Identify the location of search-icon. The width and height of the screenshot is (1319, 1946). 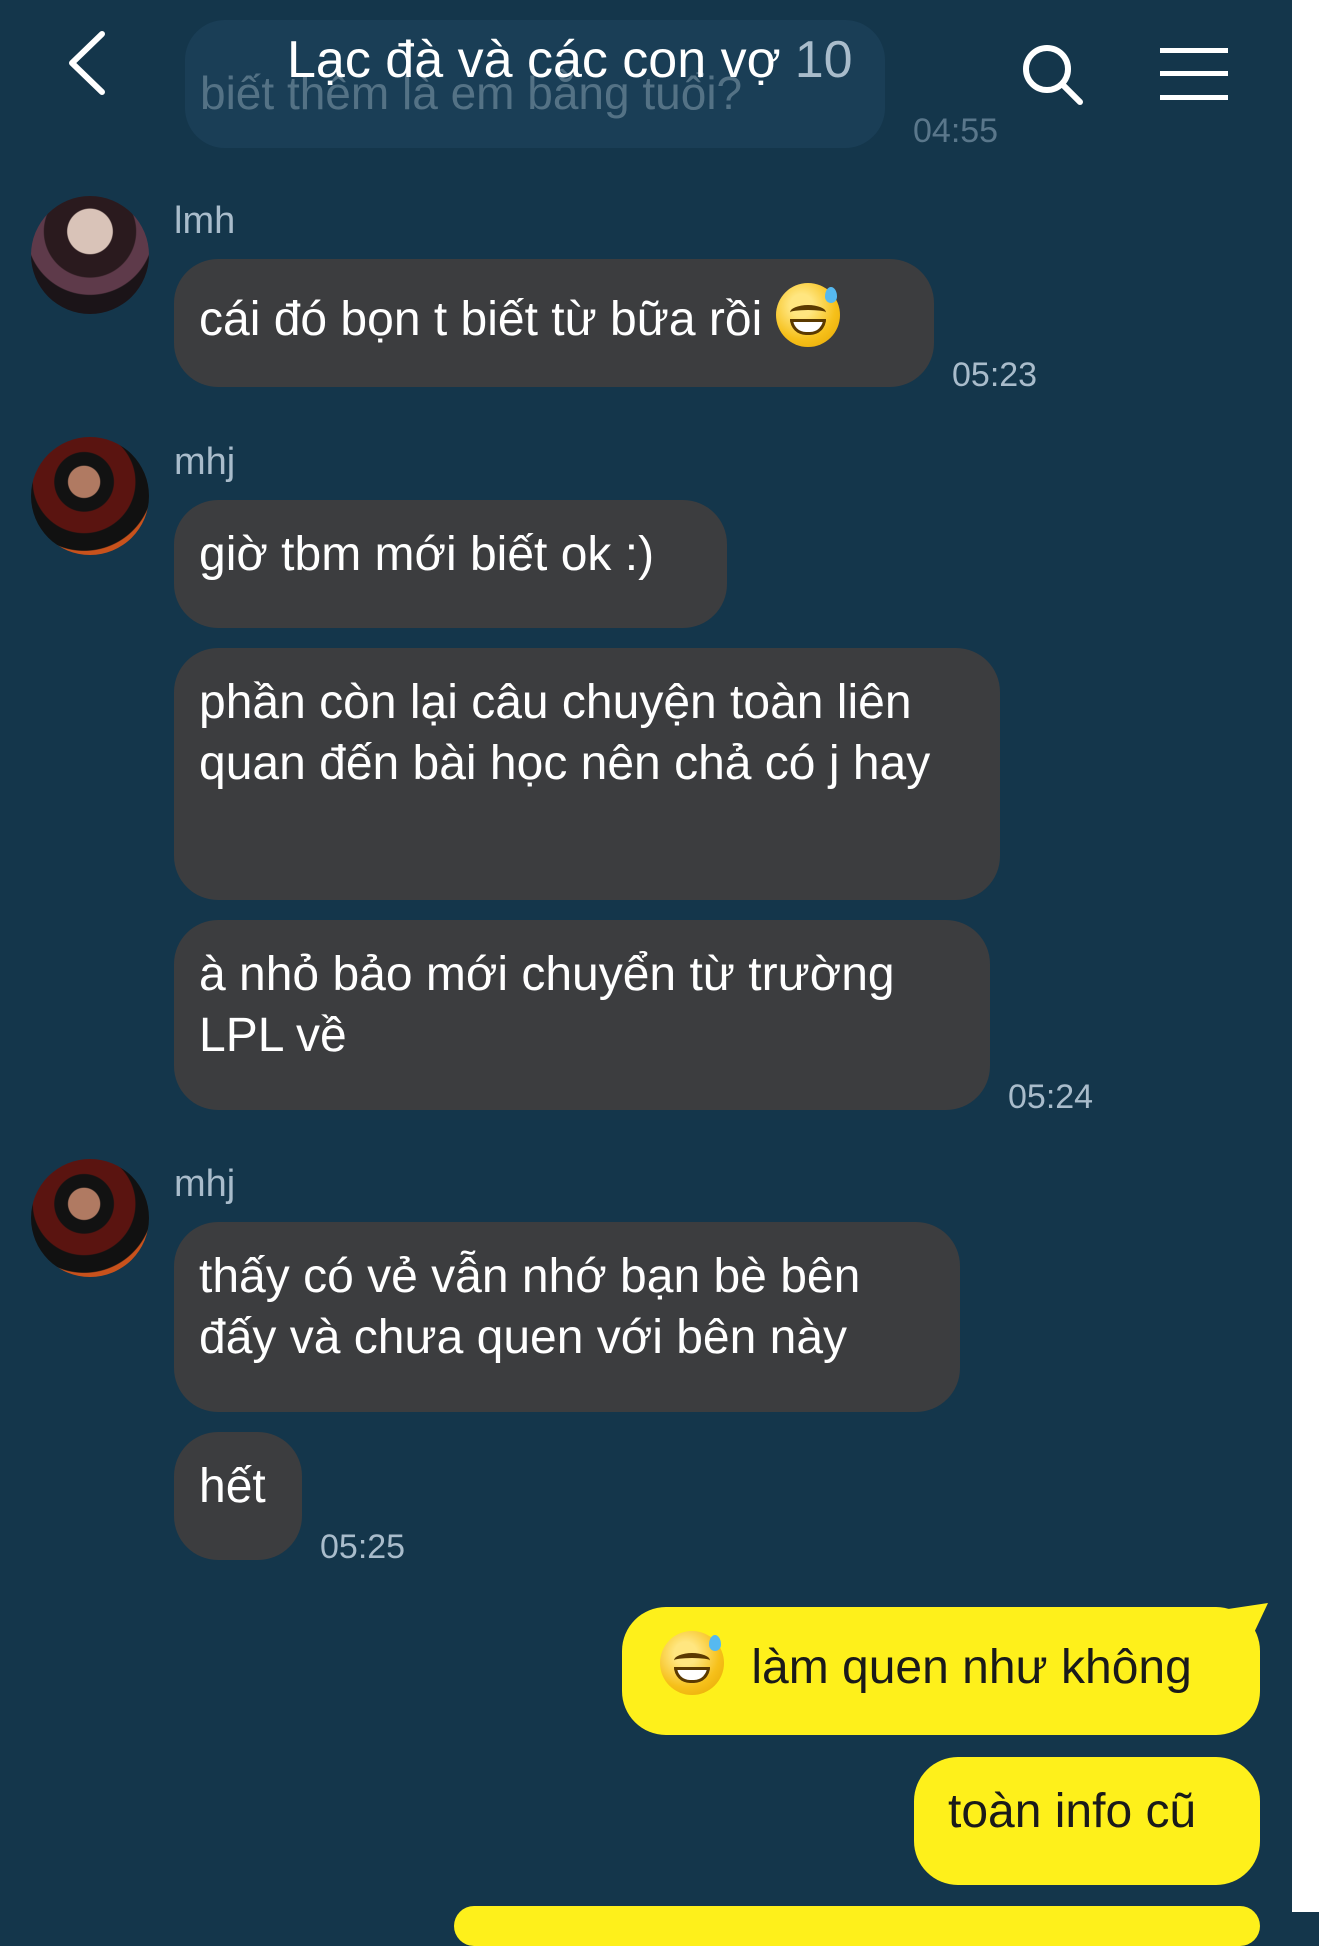
(1053, 75).